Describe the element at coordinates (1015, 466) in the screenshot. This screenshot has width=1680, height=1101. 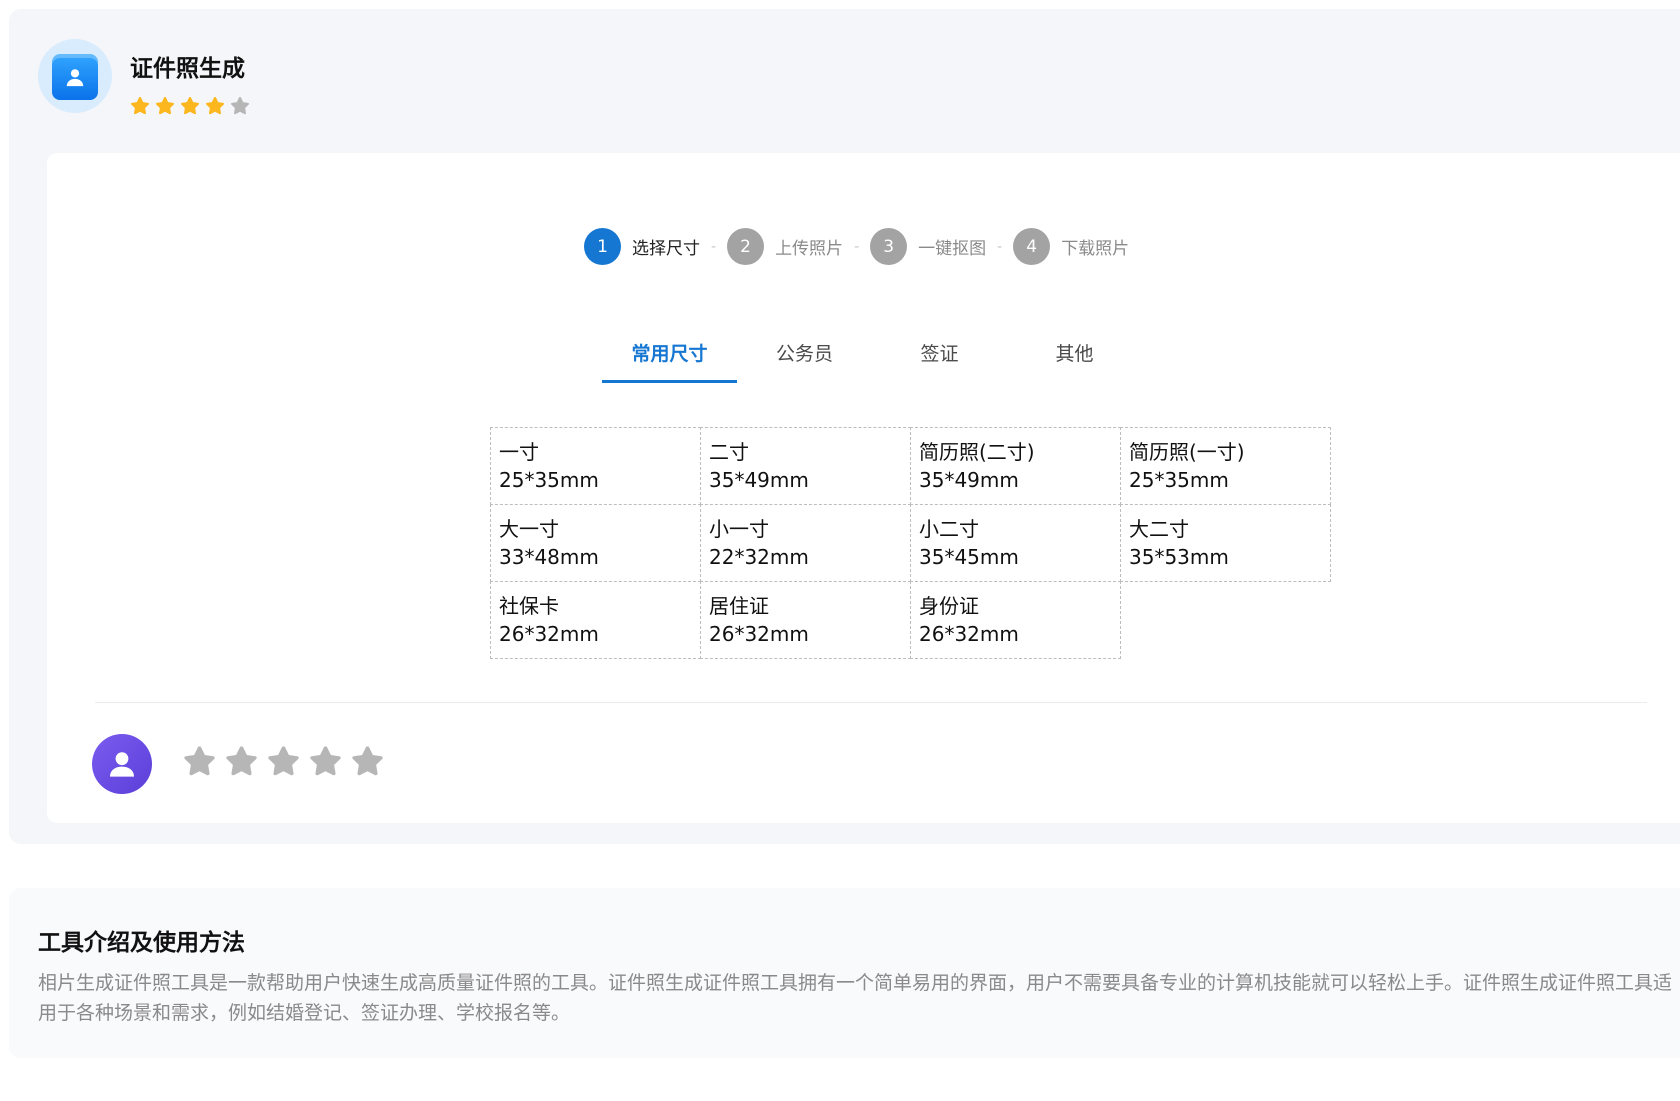
I see `size-option: 简历照(二寸) 35*49mm` at that location.